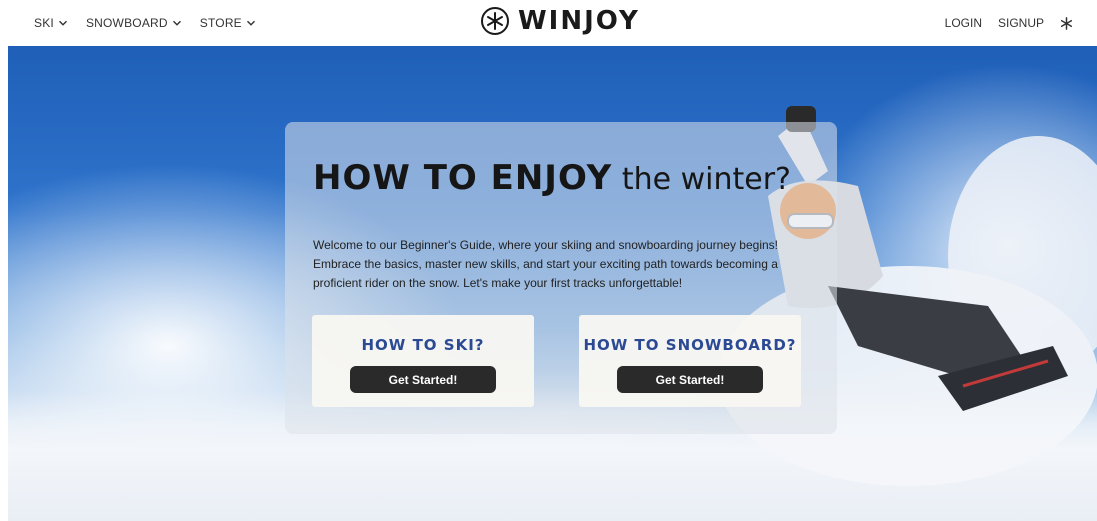  I want to click on nav-item-store: STORE, so click(228, 23).